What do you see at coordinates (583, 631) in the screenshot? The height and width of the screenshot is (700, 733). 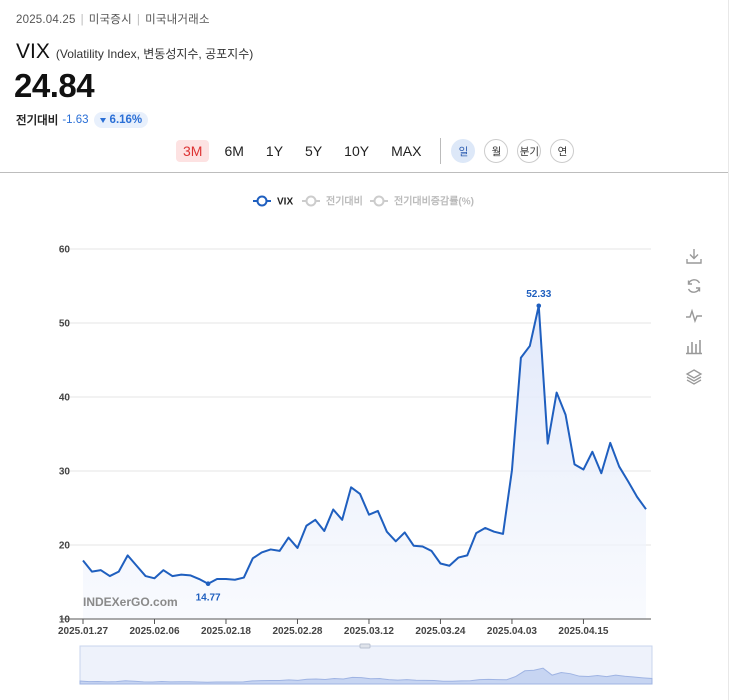 I see `x-tick-label: 2025.04.15` at bounding box center [583, 631].